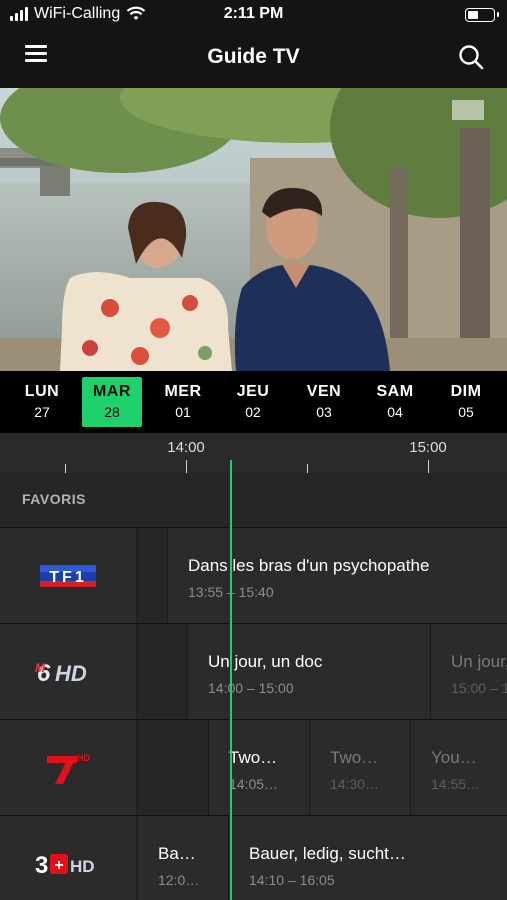 This screenshot has height=900, width=507. What do you see at coordinates (183, 412) in the screenshot?
I see `day-date: 01` at bounding box center [183, 412].